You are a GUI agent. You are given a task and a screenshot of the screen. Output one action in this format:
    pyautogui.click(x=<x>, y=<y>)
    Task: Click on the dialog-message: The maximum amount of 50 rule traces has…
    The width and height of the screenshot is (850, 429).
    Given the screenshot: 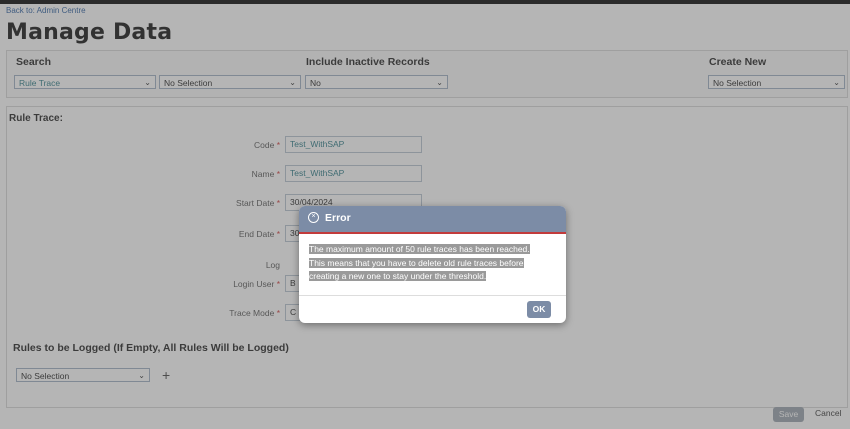 What is the action you would take?
    pyautogui.click(x=434, y=263)
    